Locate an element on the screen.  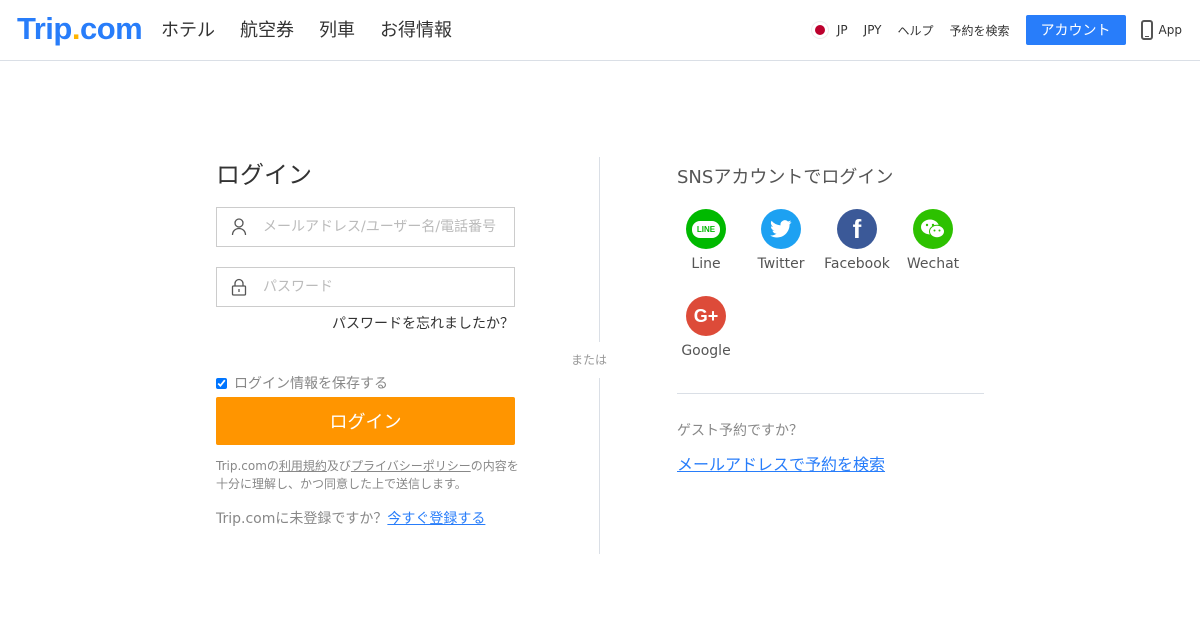
remember-me-label: ログイン情報を保存する is located at coordinates (311, 384).